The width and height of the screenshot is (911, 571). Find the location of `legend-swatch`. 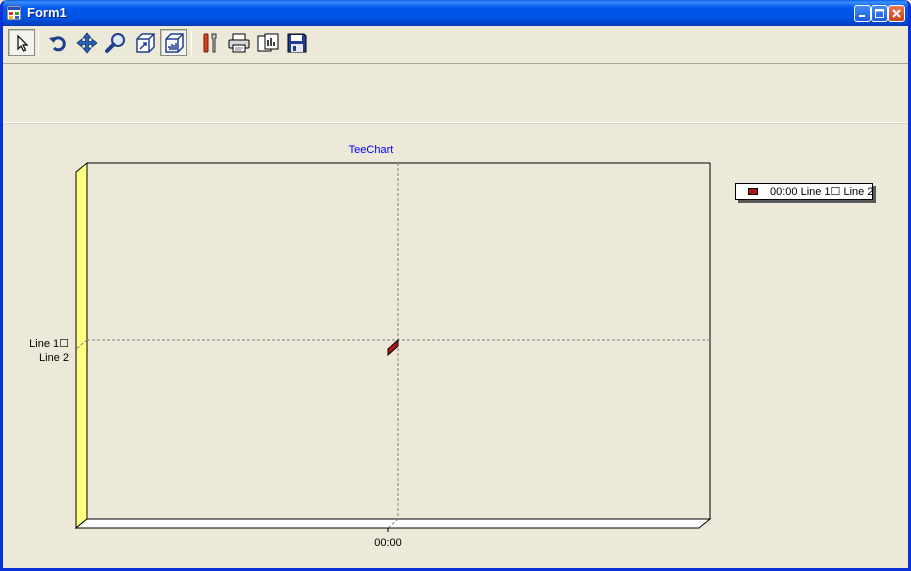

legend-swatch is located at coordinates (753, 191).